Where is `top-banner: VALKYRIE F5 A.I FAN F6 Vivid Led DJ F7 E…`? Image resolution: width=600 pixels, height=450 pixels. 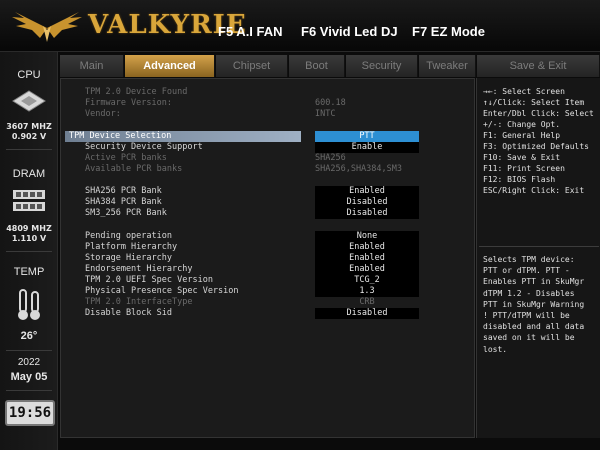 top-banner: VALKYRIE F5 A.I FAN F6 Vivid Led DJ F7 E… is located at coordinates (300, 26).